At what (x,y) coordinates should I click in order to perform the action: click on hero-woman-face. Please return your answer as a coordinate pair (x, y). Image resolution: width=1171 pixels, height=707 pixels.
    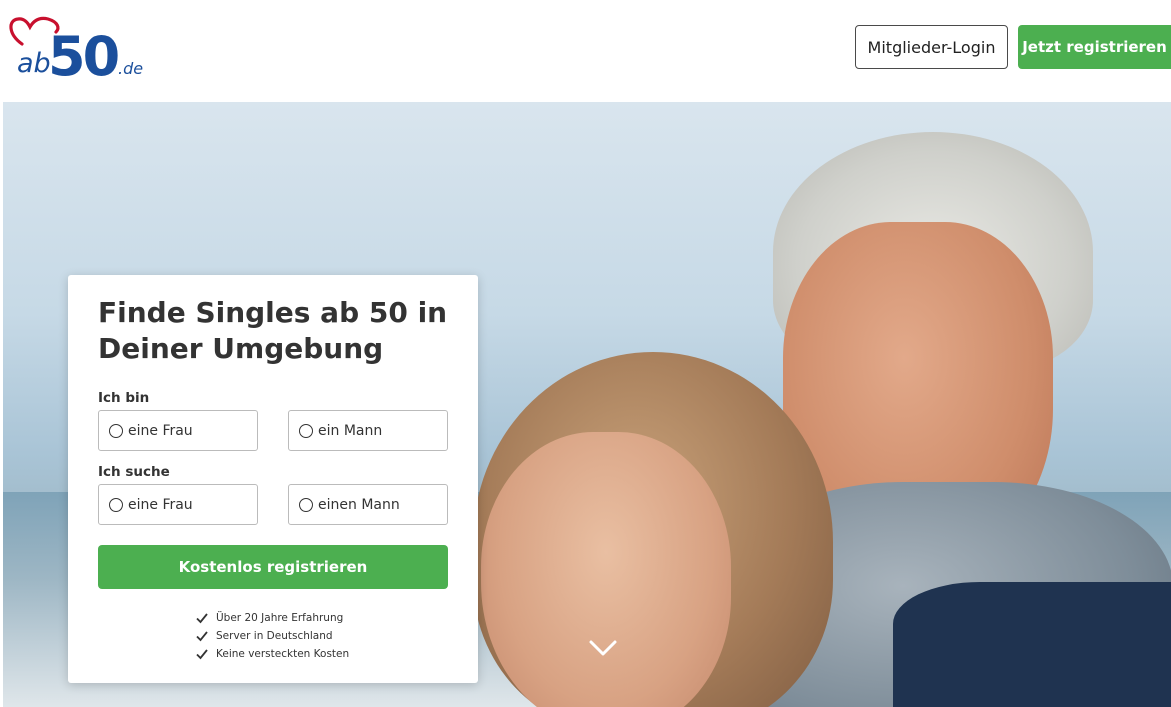
    Looking at the image, I should click on (606, 569).